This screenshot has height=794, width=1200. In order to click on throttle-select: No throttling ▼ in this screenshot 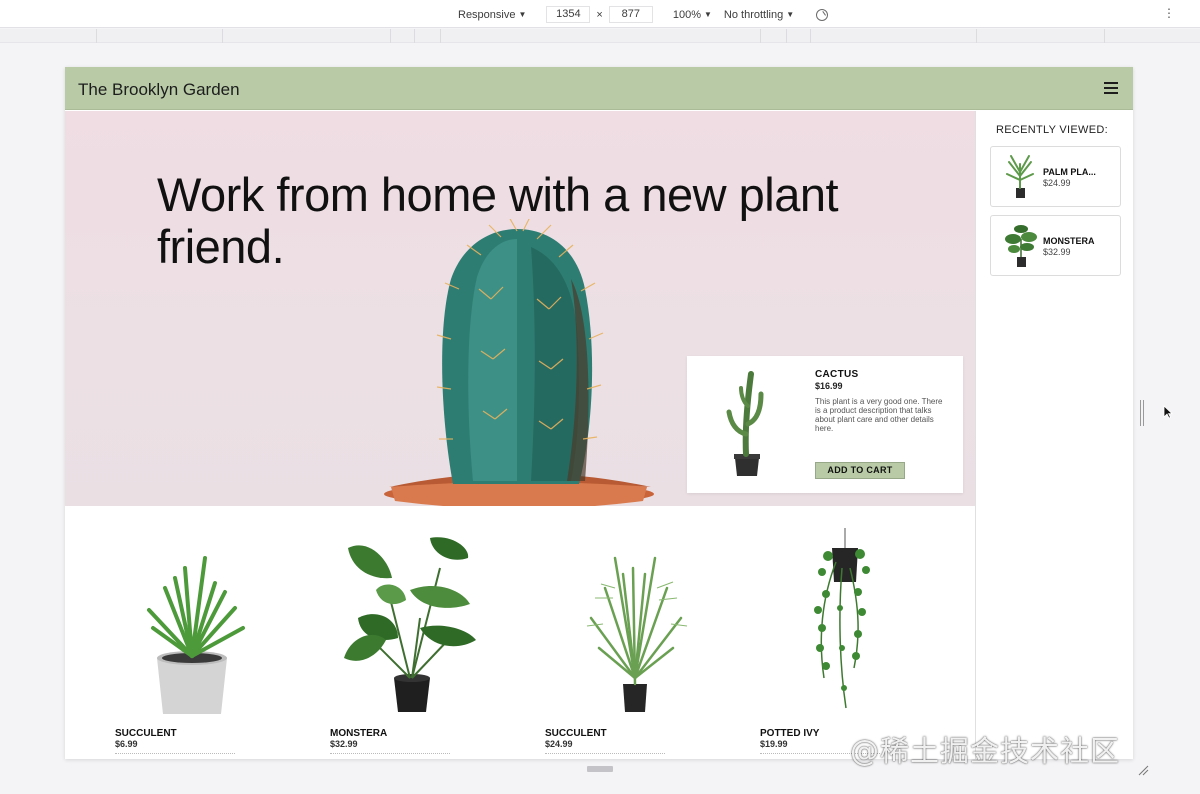, I will do `click(759, 15)`.